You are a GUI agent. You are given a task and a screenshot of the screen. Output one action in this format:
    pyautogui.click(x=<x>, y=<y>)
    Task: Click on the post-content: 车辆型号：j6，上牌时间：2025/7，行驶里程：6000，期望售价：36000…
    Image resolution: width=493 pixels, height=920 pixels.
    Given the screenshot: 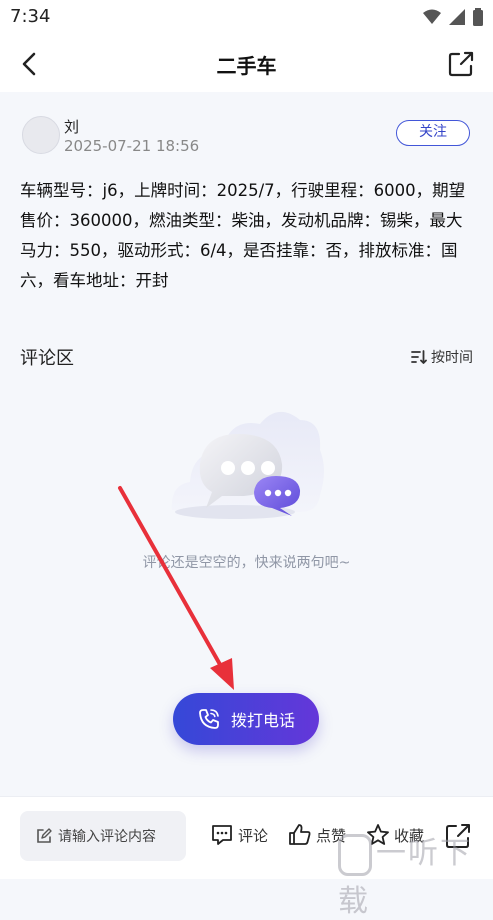 What is the action you would take?
    pyautogui.click(x=243, y=235)
    